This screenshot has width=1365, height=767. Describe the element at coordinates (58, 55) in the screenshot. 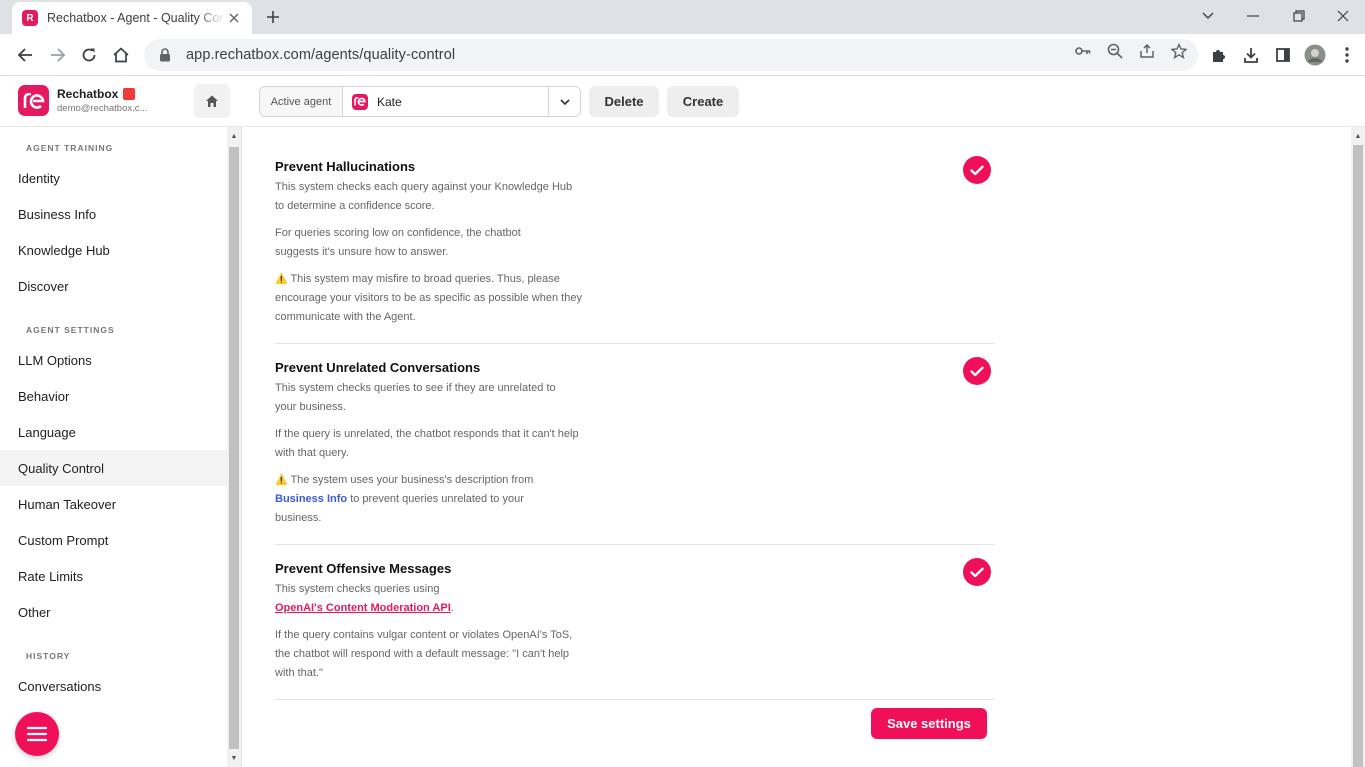

I see `forward-icon` at that location.